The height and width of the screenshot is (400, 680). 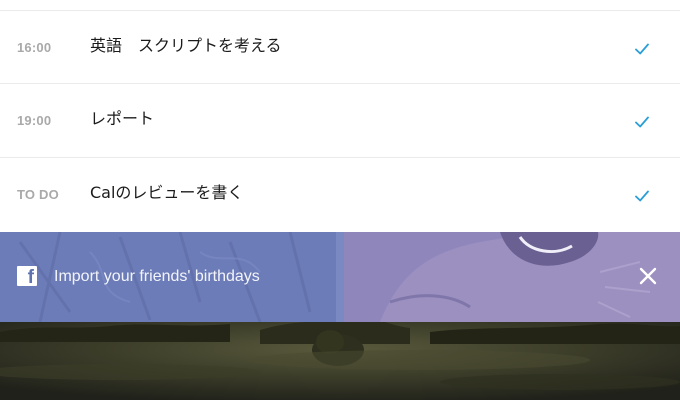 I want to click on task-title: 英語 スクリプトを考える, so click(x=186, y=45).